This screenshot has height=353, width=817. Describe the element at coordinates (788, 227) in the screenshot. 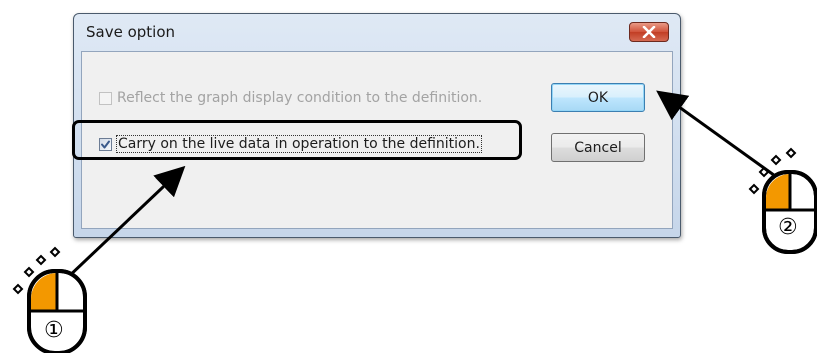

I see `step-2-number: ②` at that location.